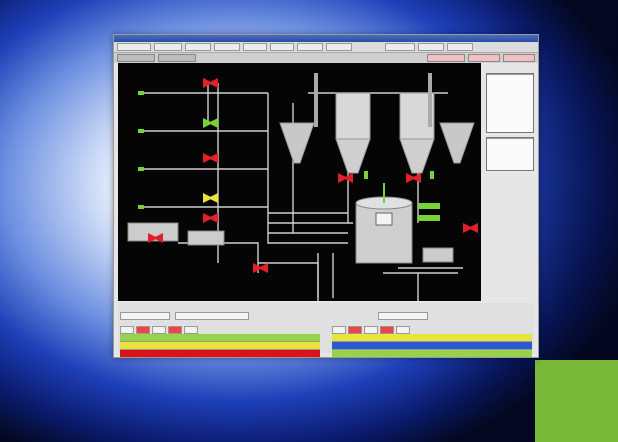 The height and width of the screenshot is (442, 618). Describe the element at coordinates (510, 138) in the screenshot. I see `station-panel-title` at that location.